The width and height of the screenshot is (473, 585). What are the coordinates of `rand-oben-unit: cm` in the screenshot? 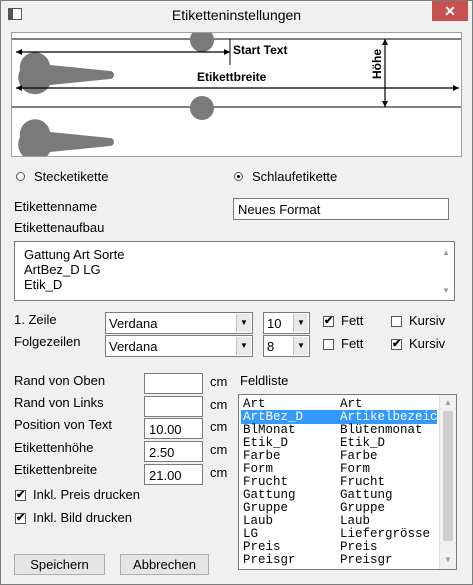 It's located at (219, 381).